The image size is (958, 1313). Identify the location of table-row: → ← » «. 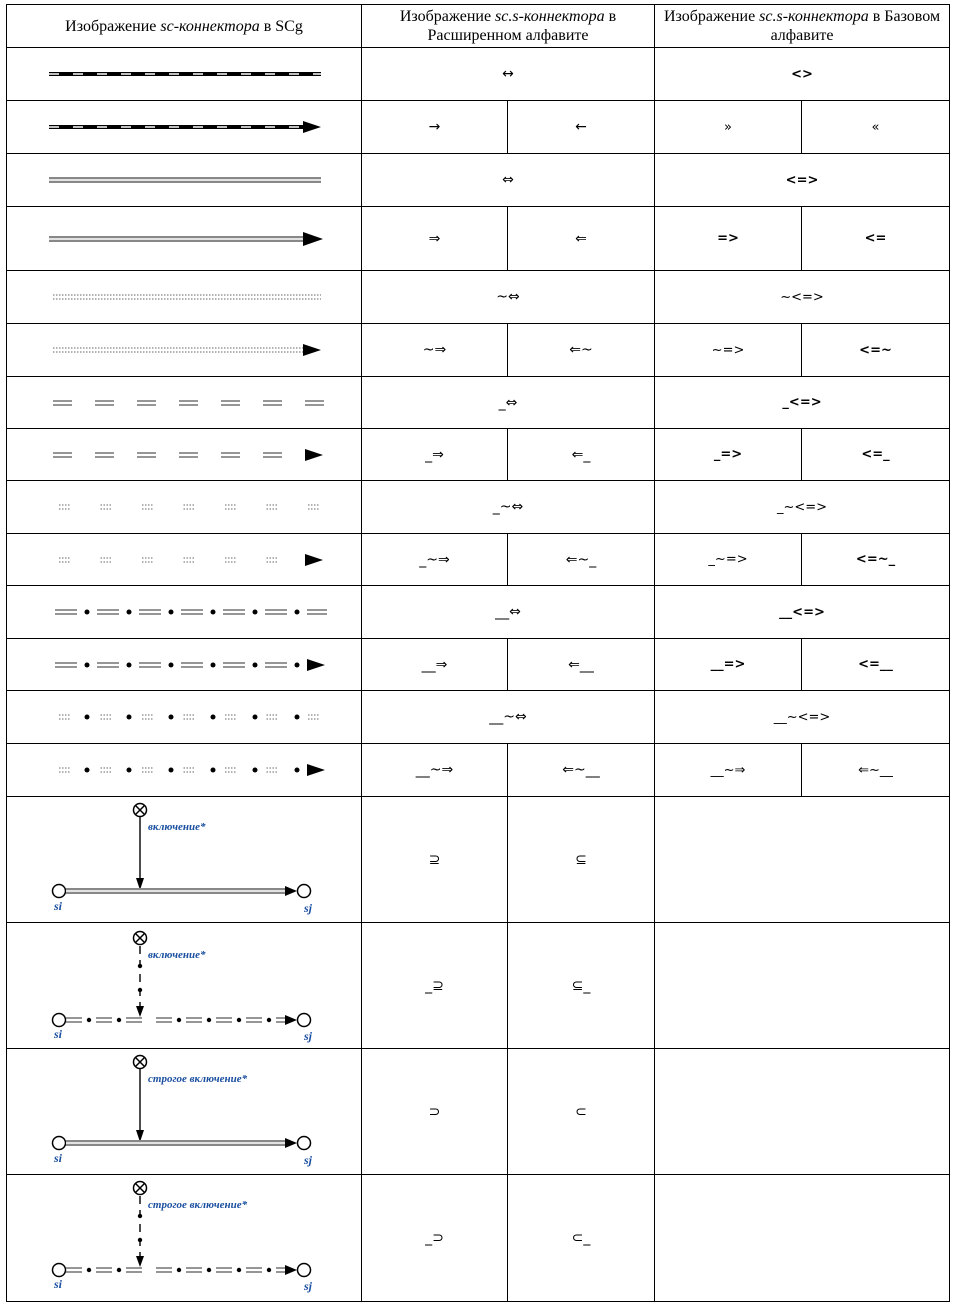
(478, 127).